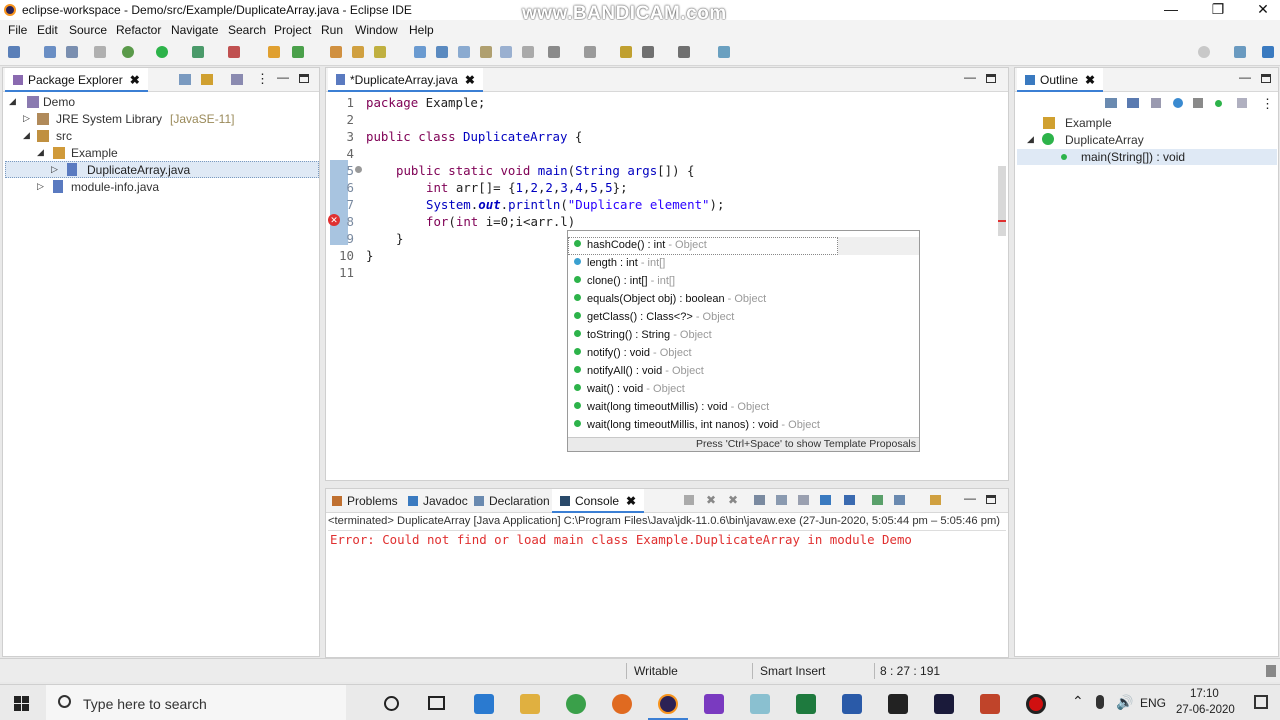 The width and height of the screenshot is (1280, 720). I want to click on tab-duplicatearray: *DuplicateArray.java ✖, so click(405, 80).